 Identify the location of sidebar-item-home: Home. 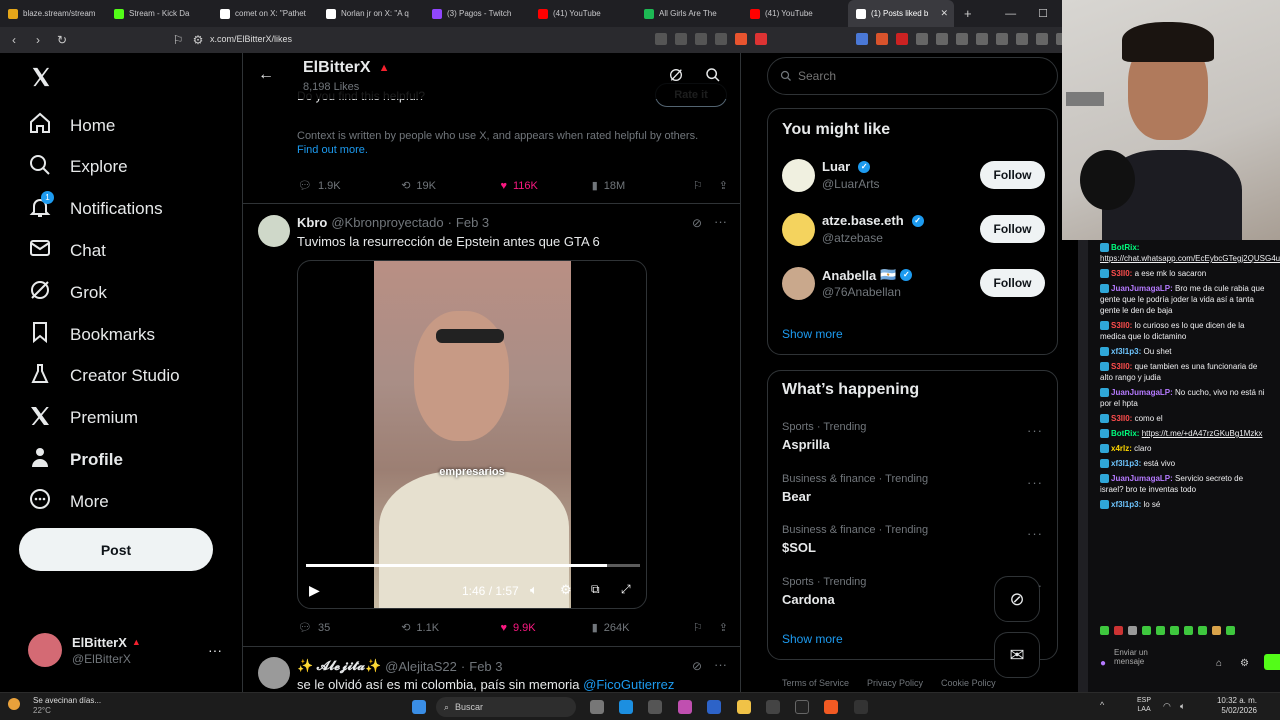
(71, 125).